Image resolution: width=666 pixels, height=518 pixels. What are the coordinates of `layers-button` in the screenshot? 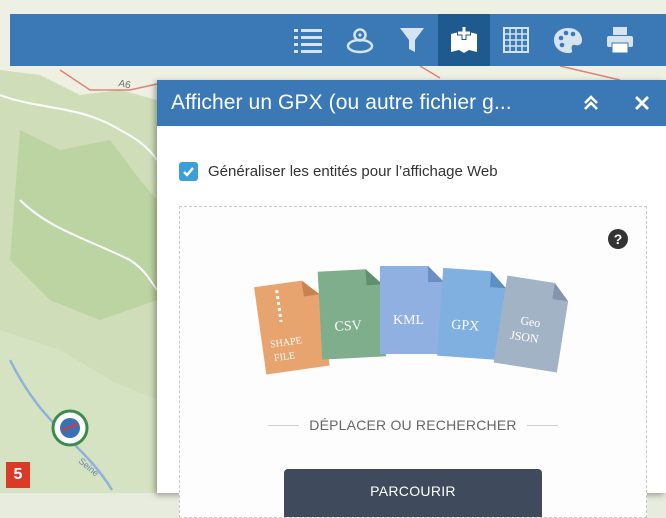 It's located at (360, 40).